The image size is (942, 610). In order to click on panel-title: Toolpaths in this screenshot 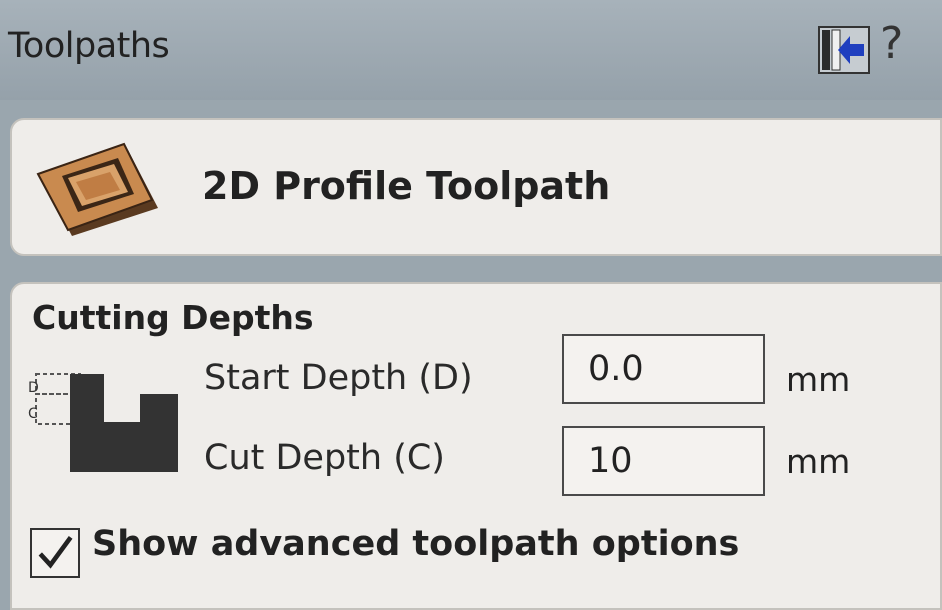, I will do `click(89, 46)`.